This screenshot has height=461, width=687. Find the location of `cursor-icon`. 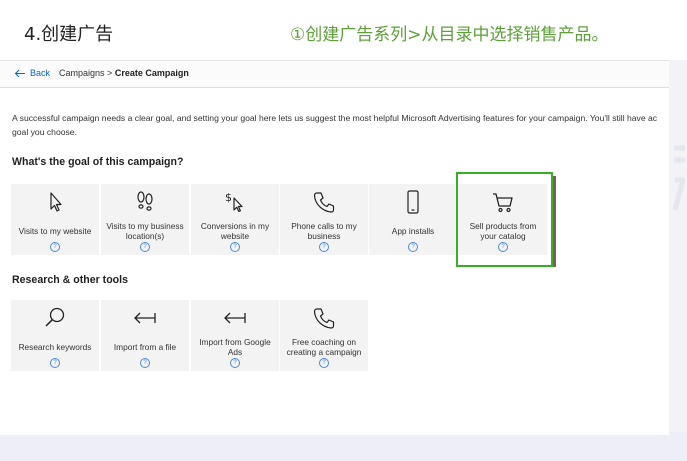

cursor-icon is located at coordinates (56, 202).